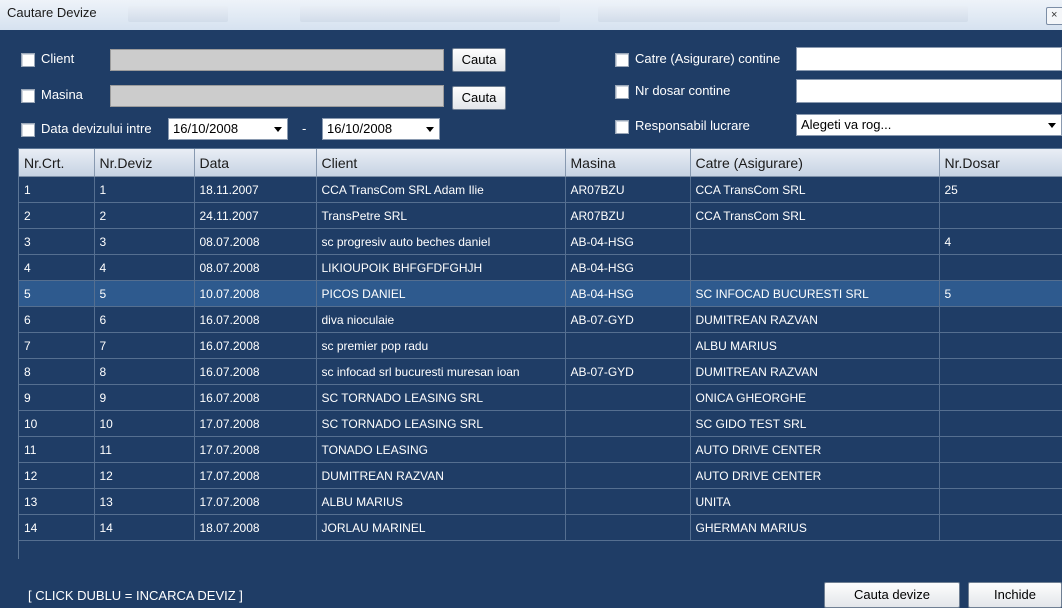 The height and width of the screenshot is (608, 1062). Describe the element at coordinates (144, 371) in the screenshot. I see `cell-nr-deviz: 8` at that location.